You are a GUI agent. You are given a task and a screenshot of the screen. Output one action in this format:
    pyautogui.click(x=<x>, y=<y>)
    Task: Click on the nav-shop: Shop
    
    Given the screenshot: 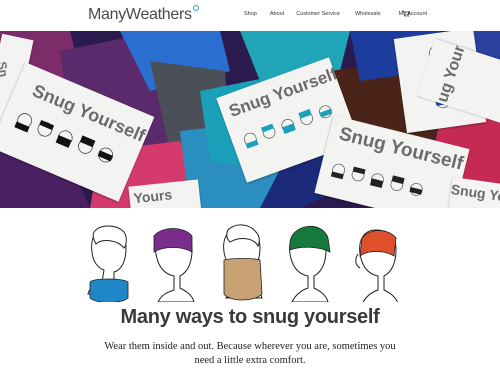 What is the action you would take?
    pyautogui.click(x=250, y=14)
    